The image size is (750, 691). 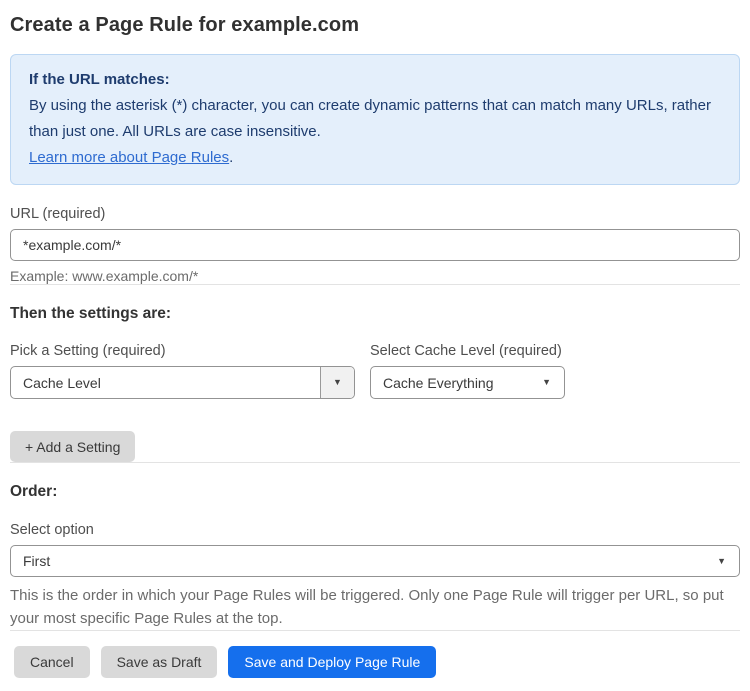 What do you see at coordinates (34, 491) in the screenshot?
I see `order-section-heading: Order:` at bounding box center [34, 491].